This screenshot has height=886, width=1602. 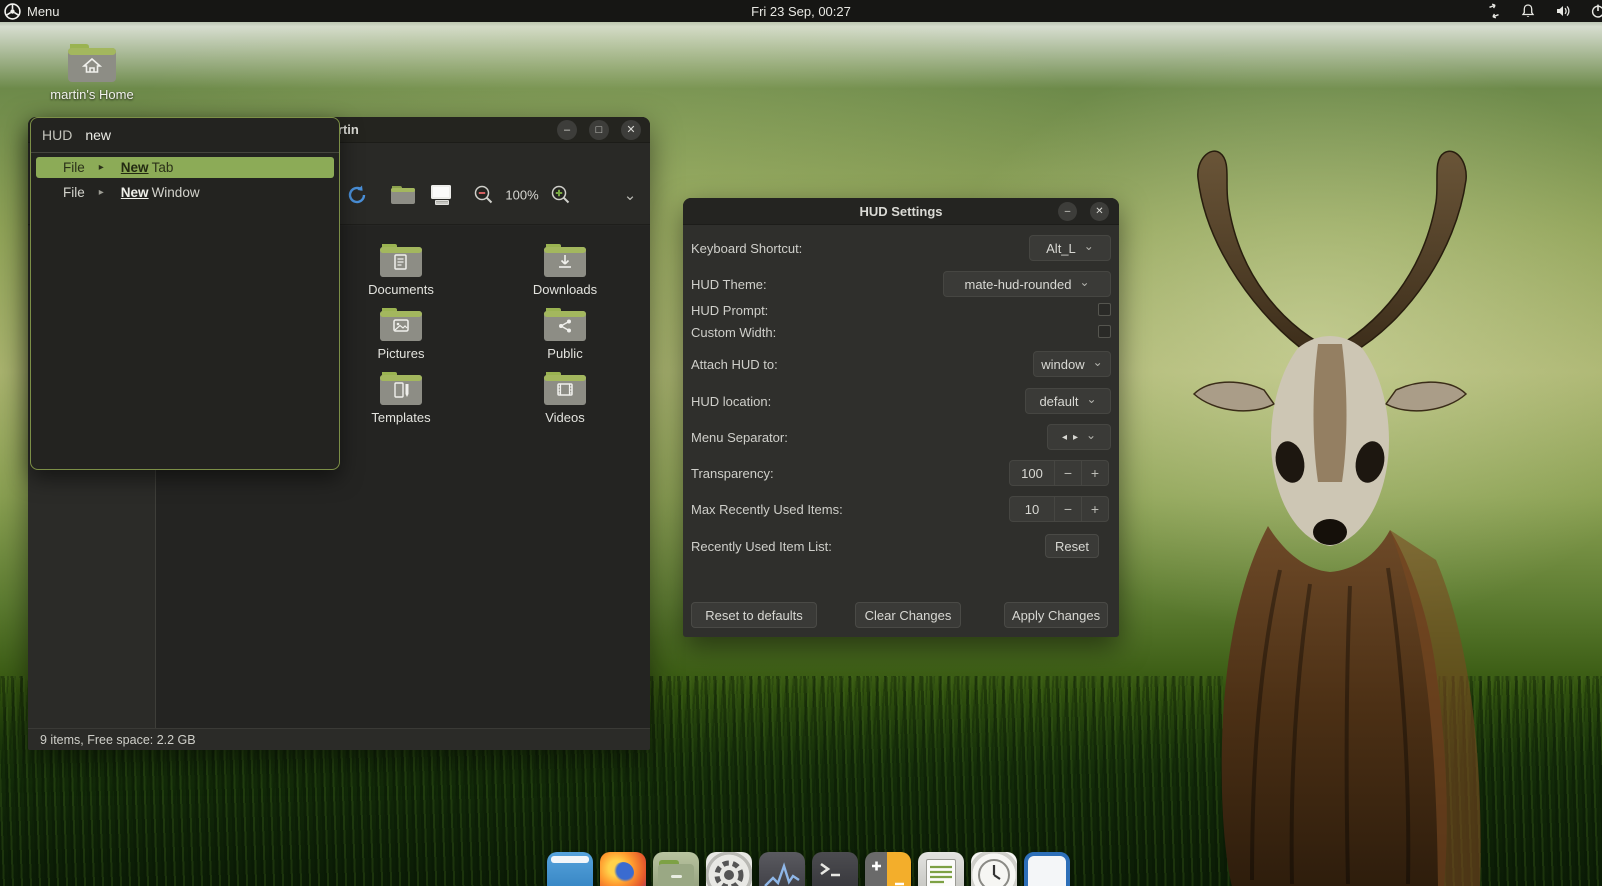 What do you see at coordinates (1494, 11) in the screenshot?
I see `sync-indicator-icon` at bounding box center [1494, 11].